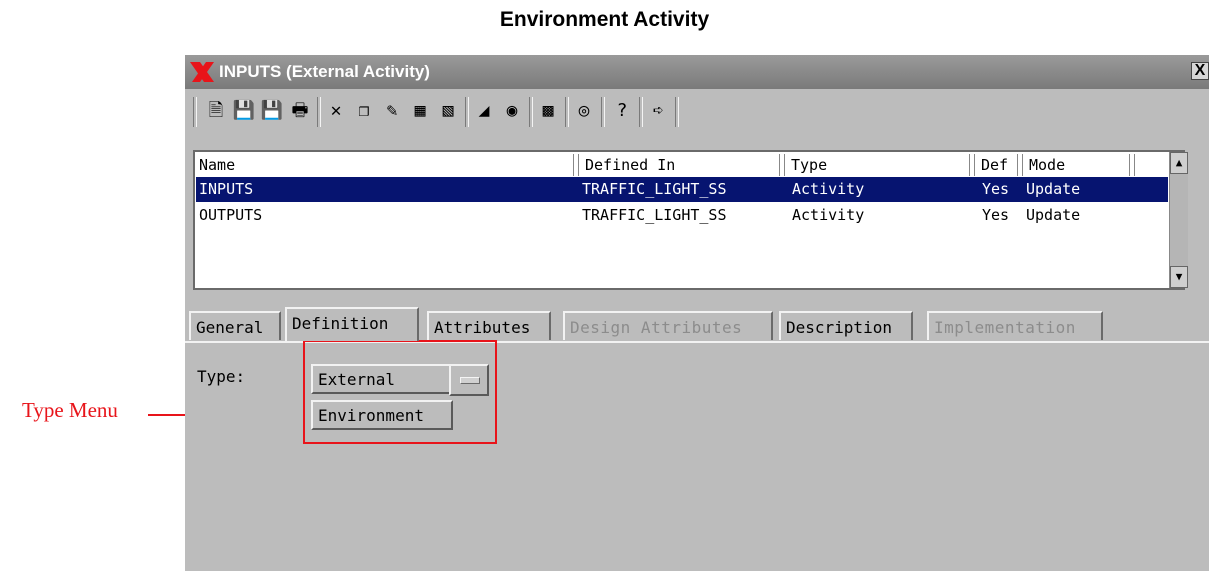 The width and height of the screenshot is (1209, 571). Describe the element at coordinates (548, 111) in the screenshot. I see `browser-icon: ▩` at that location.